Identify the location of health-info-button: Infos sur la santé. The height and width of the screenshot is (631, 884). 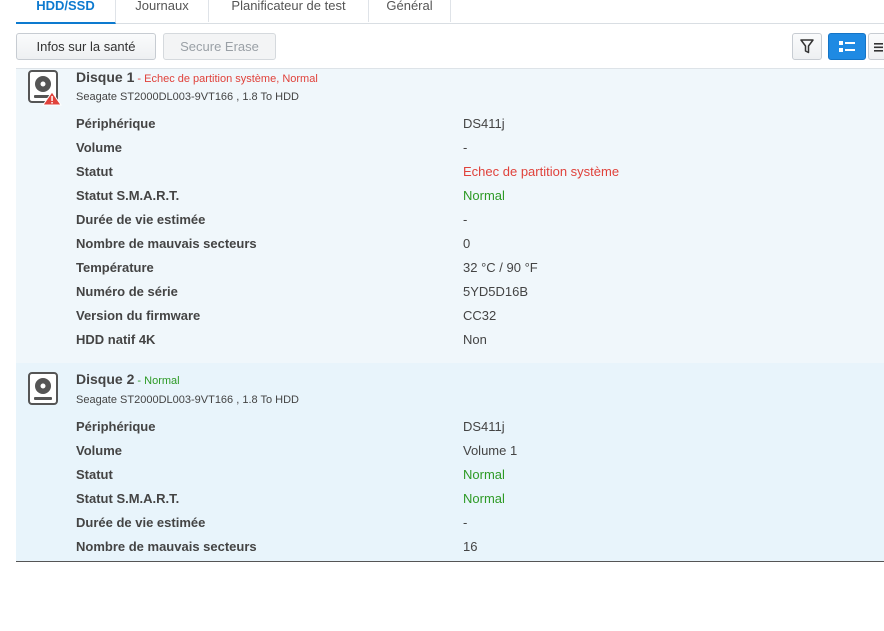
(86, 46).